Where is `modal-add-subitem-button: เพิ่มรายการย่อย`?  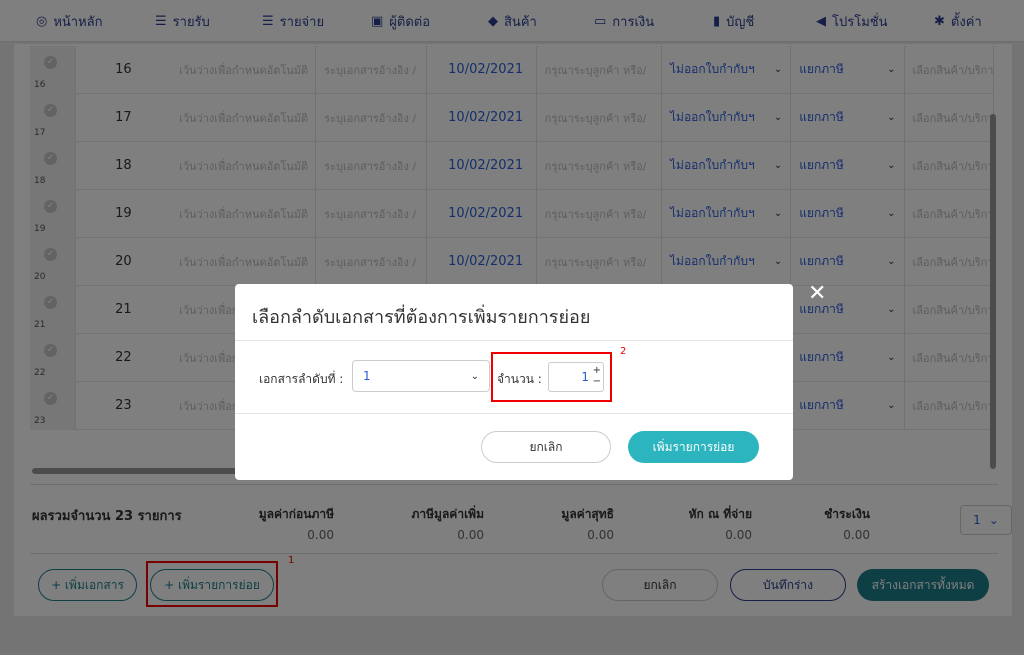
modal-add-subitem-button: เพิ่มรายการย่อย is located at coordinates (693, 447).